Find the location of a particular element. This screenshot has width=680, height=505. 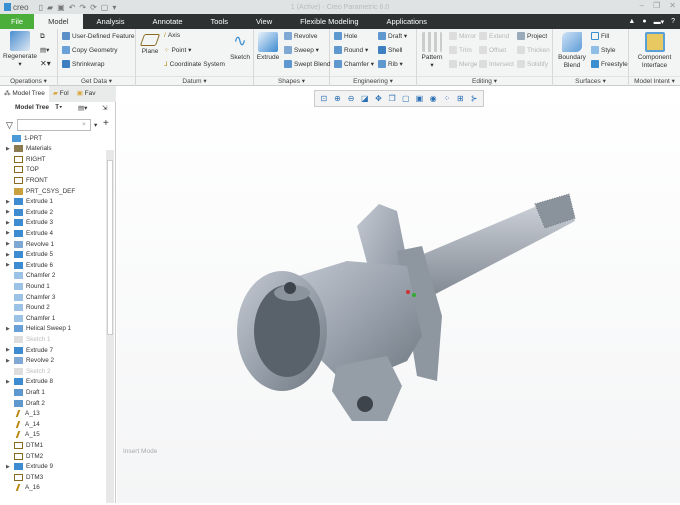

shrinkwrap-button: Shrinkwrap is located at coordinates (83, 64).